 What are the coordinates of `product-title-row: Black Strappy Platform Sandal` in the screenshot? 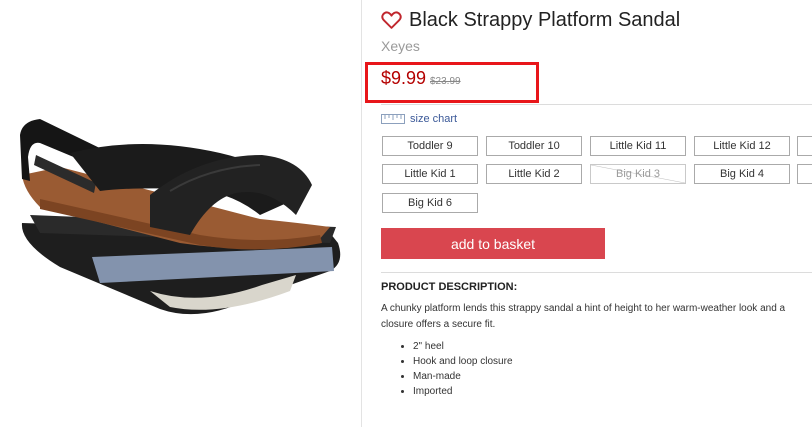 It's located at (530, 20).